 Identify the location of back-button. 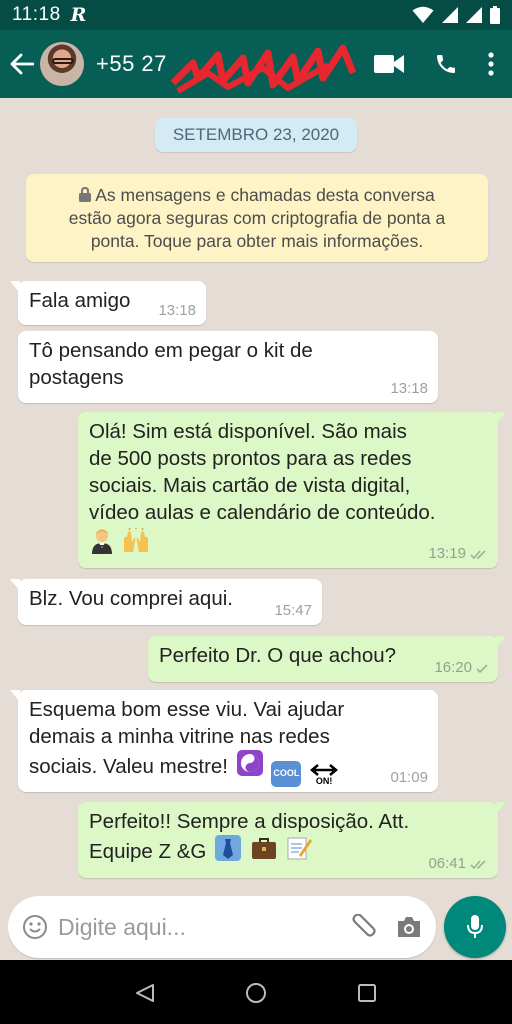
(22, 64).